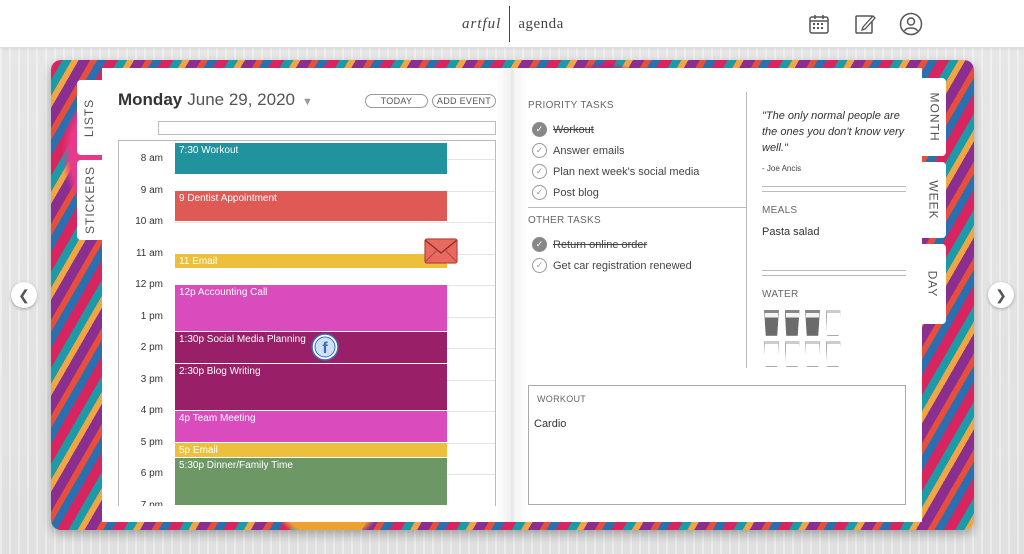  I want to click on facebook-sticker-icon: f, so click(325, 347).